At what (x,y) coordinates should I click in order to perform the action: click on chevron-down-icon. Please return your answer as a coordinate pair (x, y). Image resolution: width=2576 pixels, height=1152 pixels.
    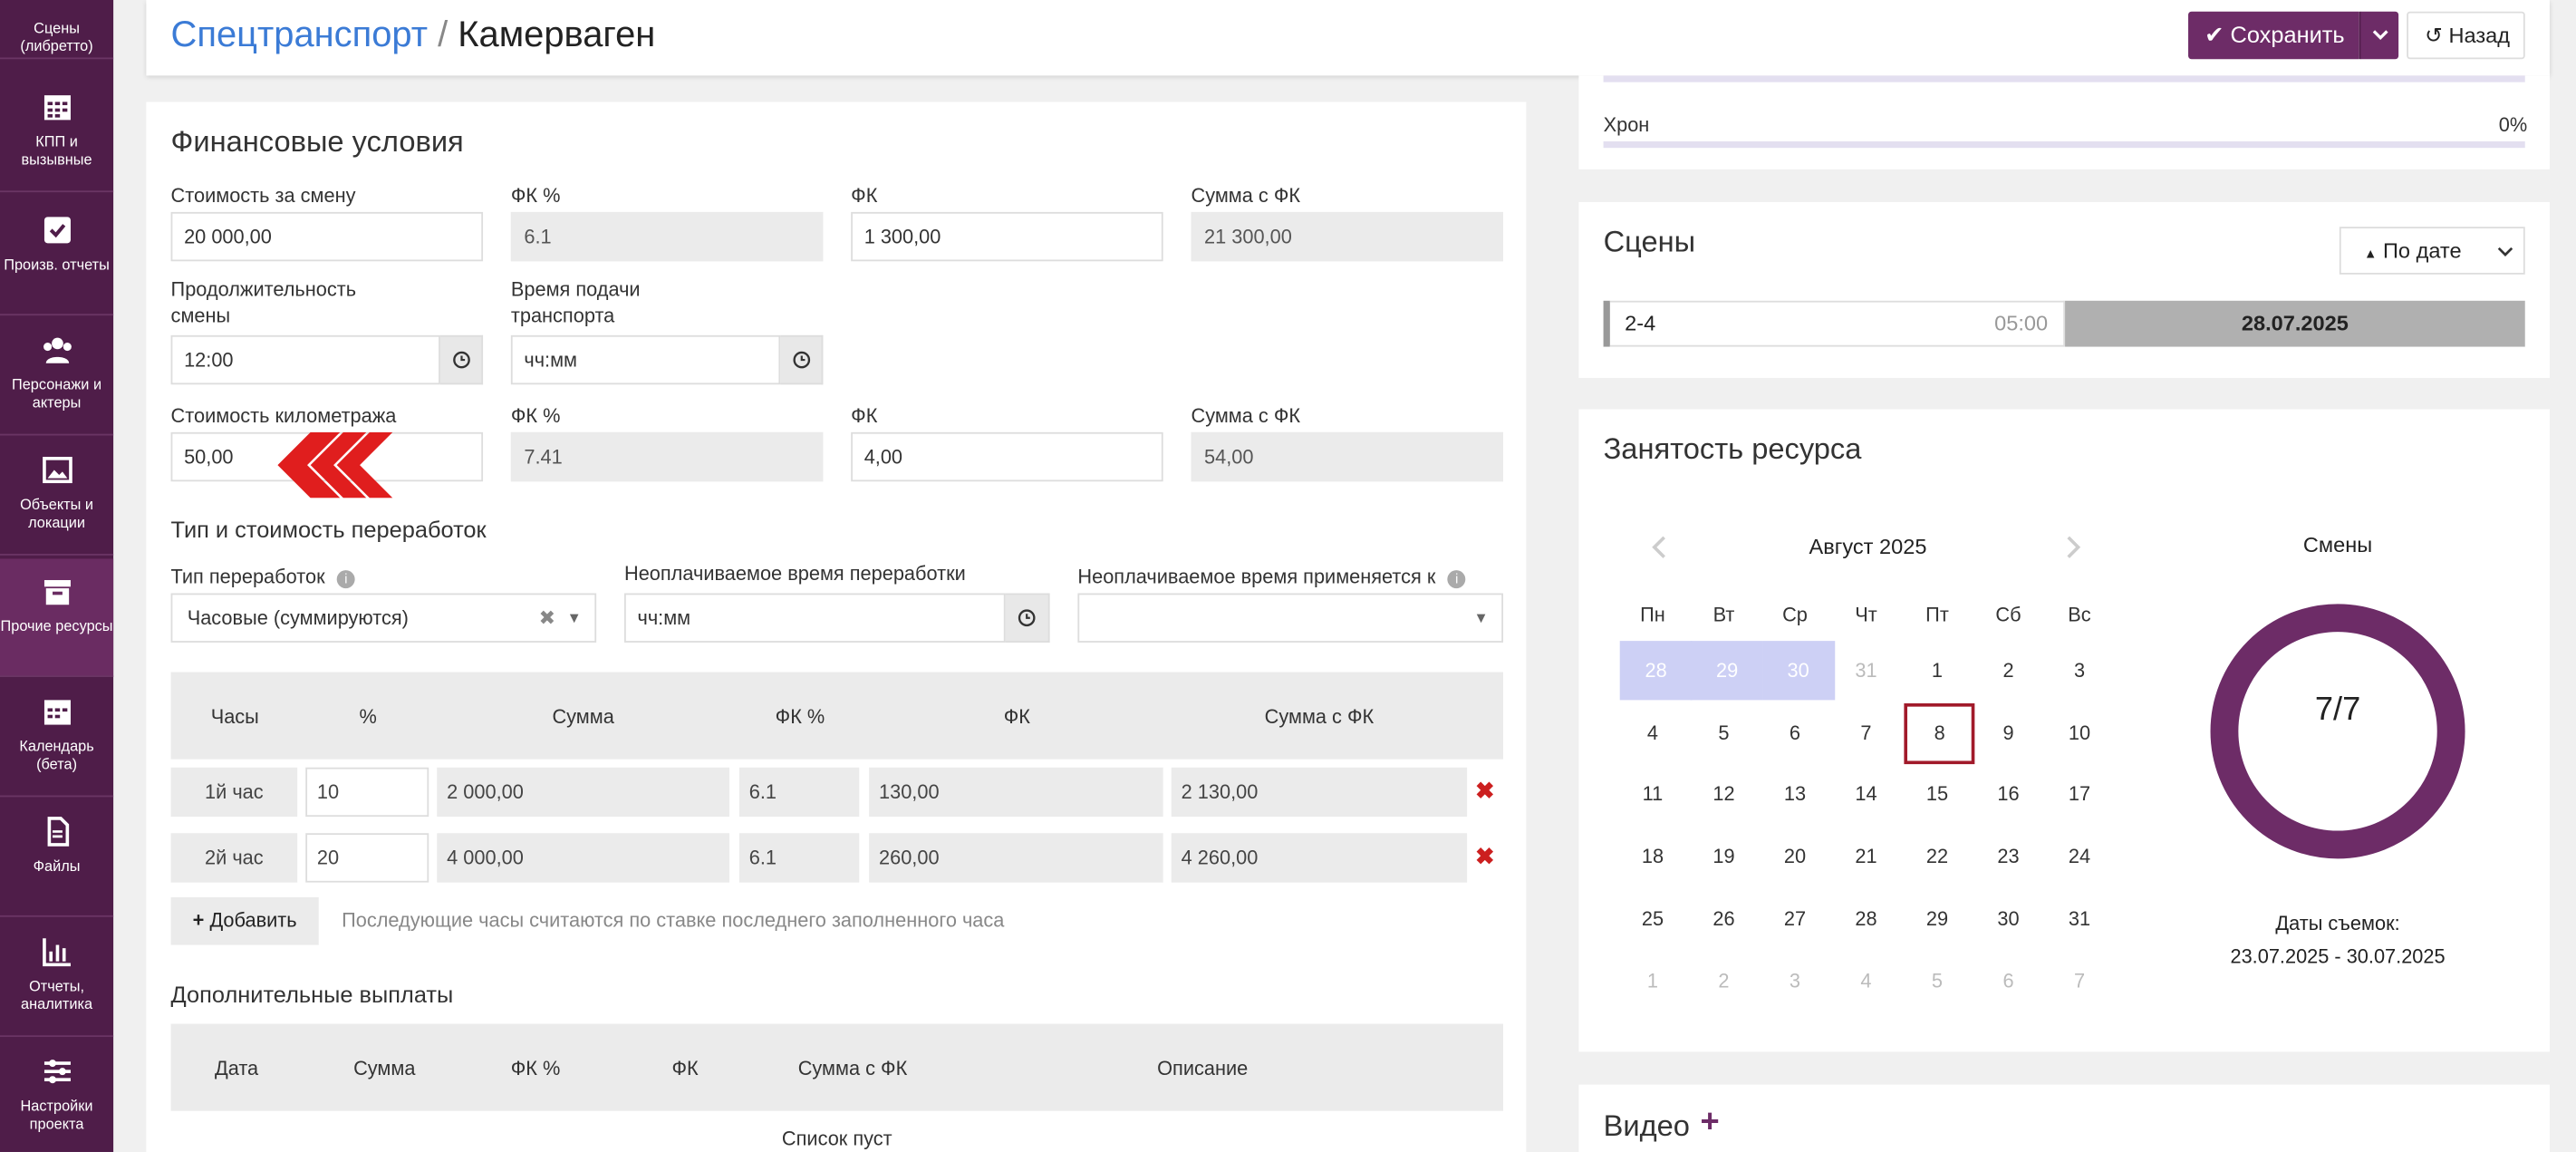
    Looking at the image, I should click on (2380, 35).